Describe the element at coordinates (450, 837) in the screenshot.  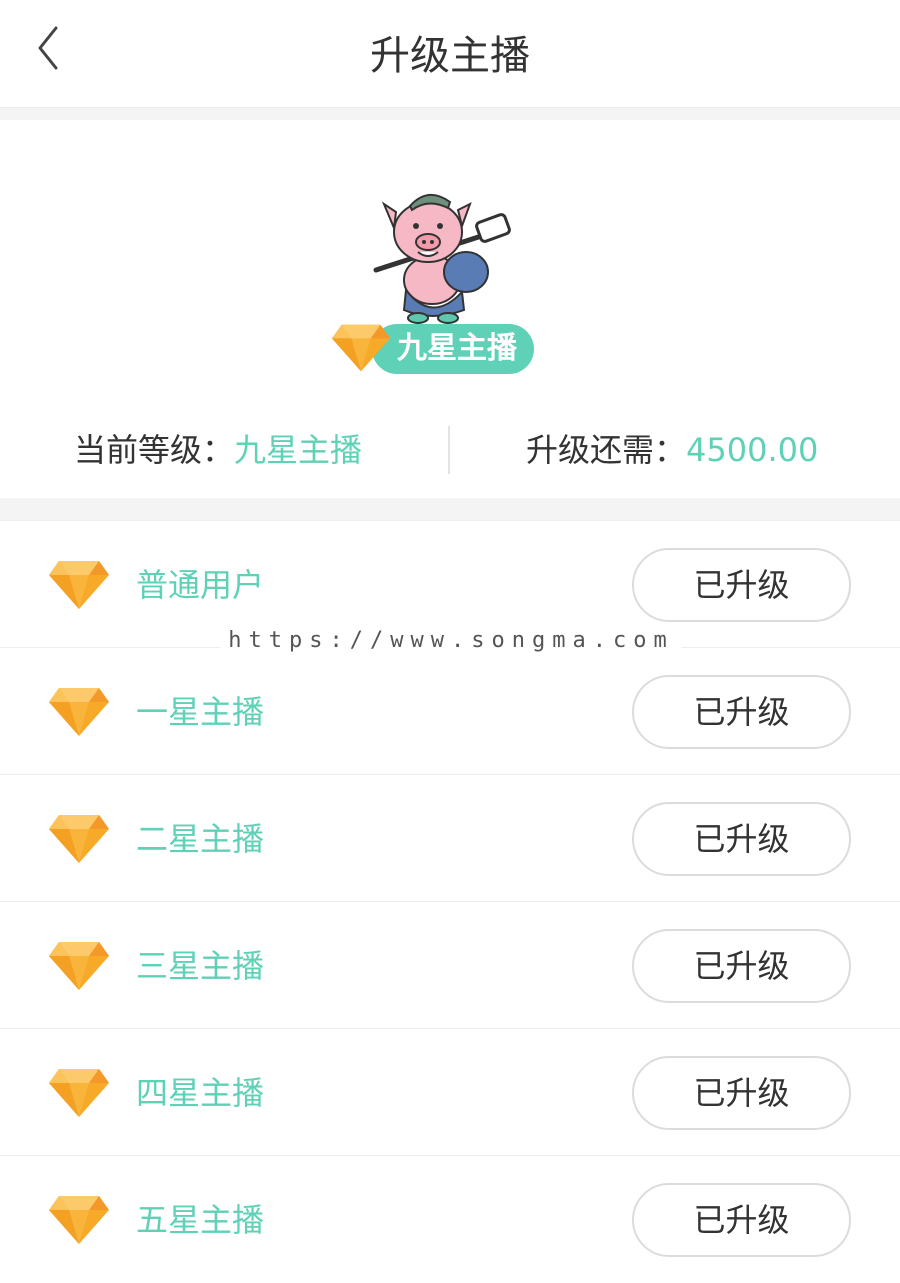
I see `level-row: 二星主播 已升级` at that location.